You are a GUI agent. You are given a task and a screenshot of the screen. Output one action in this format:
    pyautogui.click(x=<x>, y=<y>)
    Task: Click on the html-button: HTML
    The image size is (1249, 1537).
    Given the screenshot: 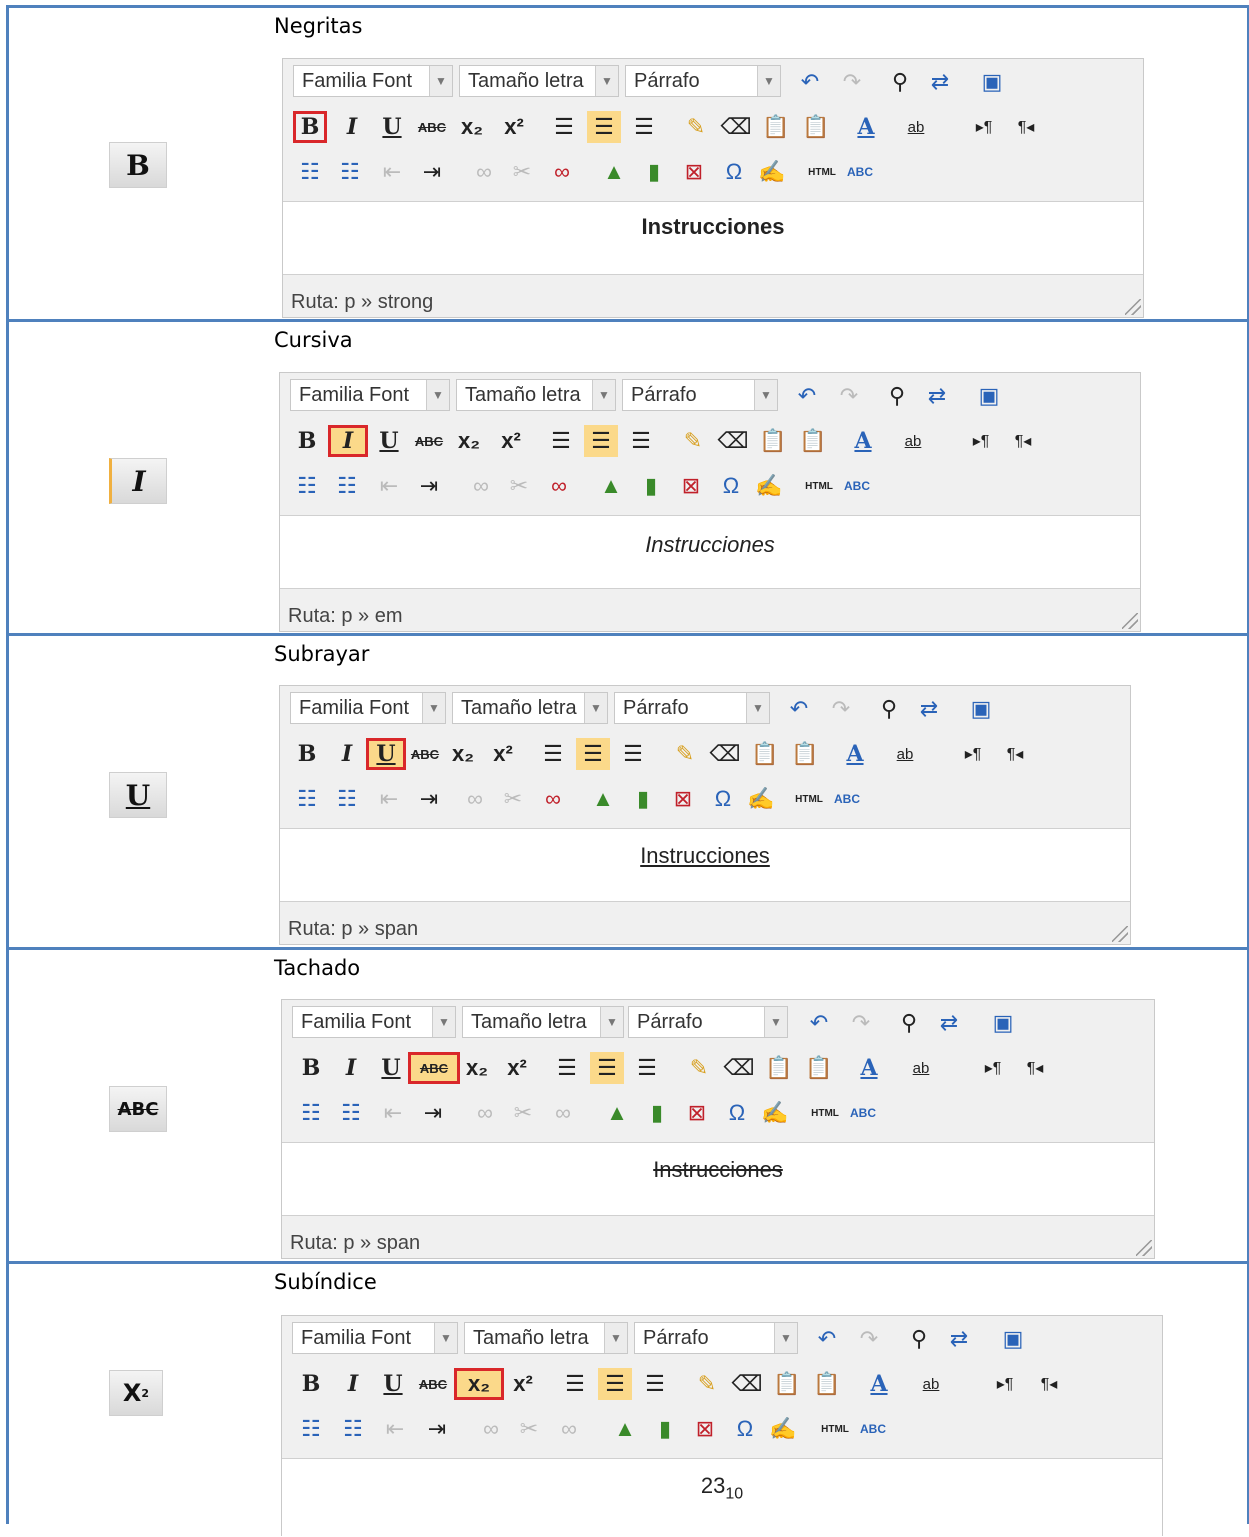 What is the action you would take?
    pyautogui.click(x=835, y=1429)
    